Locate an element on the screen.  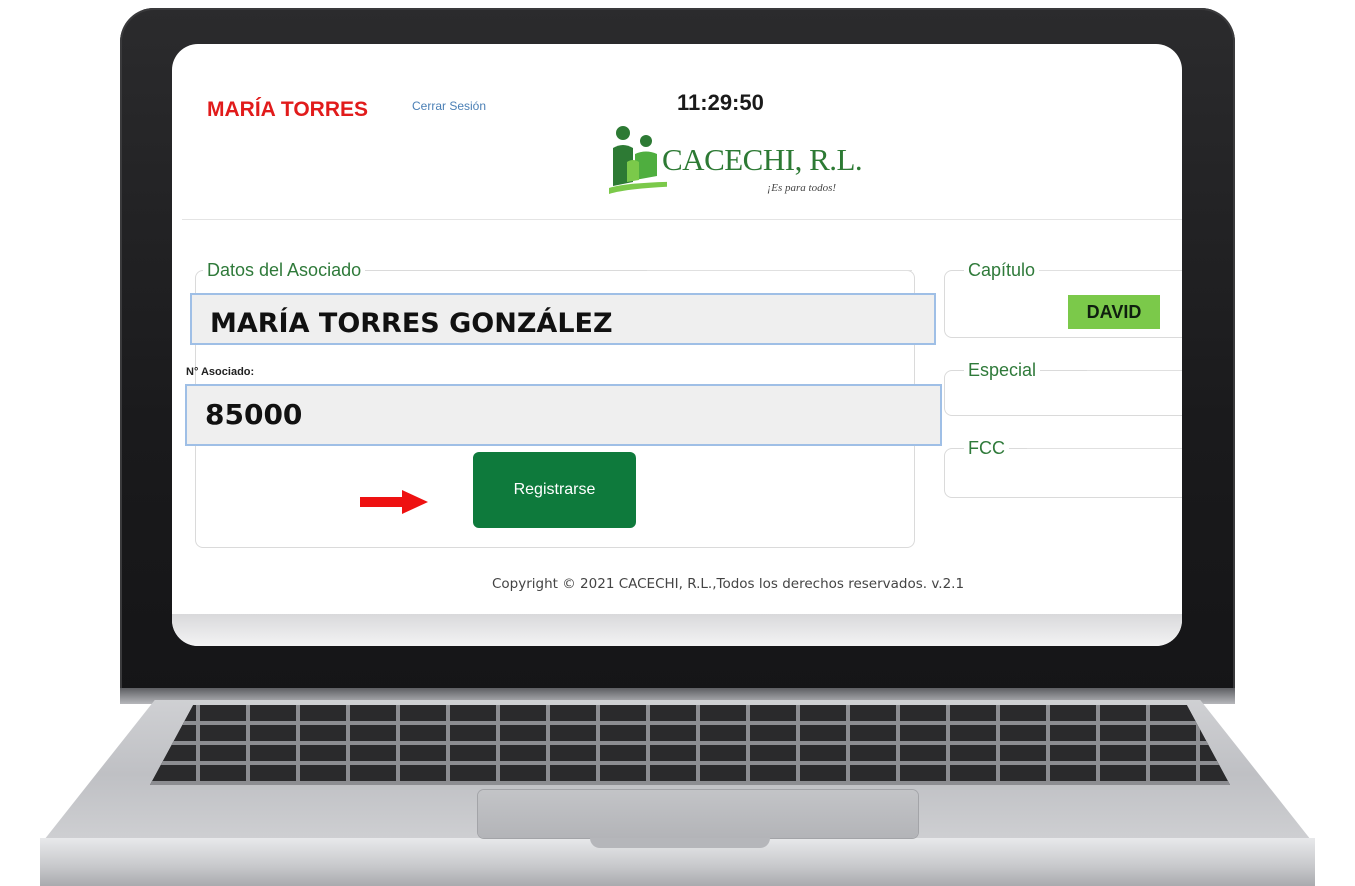
capitulo-badge: DAVID is located at coordinates (1114, 312).